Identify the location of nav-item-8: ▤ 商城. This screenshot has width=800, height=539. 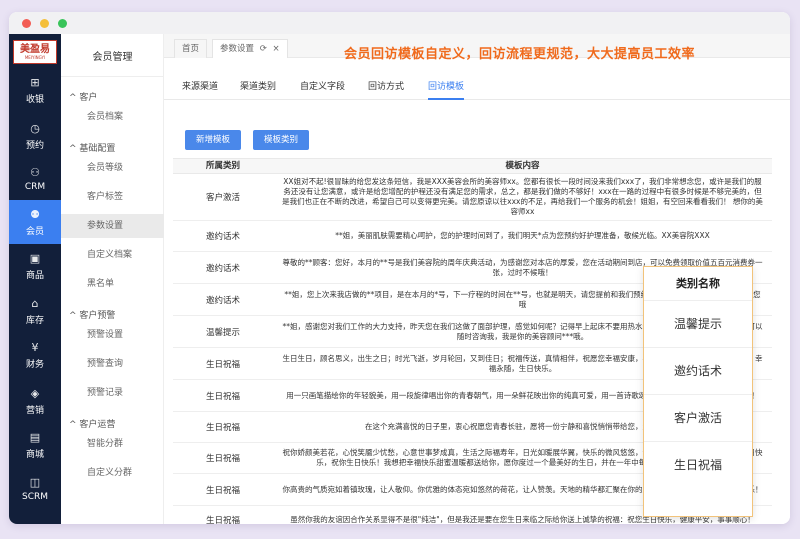
(35, 445).